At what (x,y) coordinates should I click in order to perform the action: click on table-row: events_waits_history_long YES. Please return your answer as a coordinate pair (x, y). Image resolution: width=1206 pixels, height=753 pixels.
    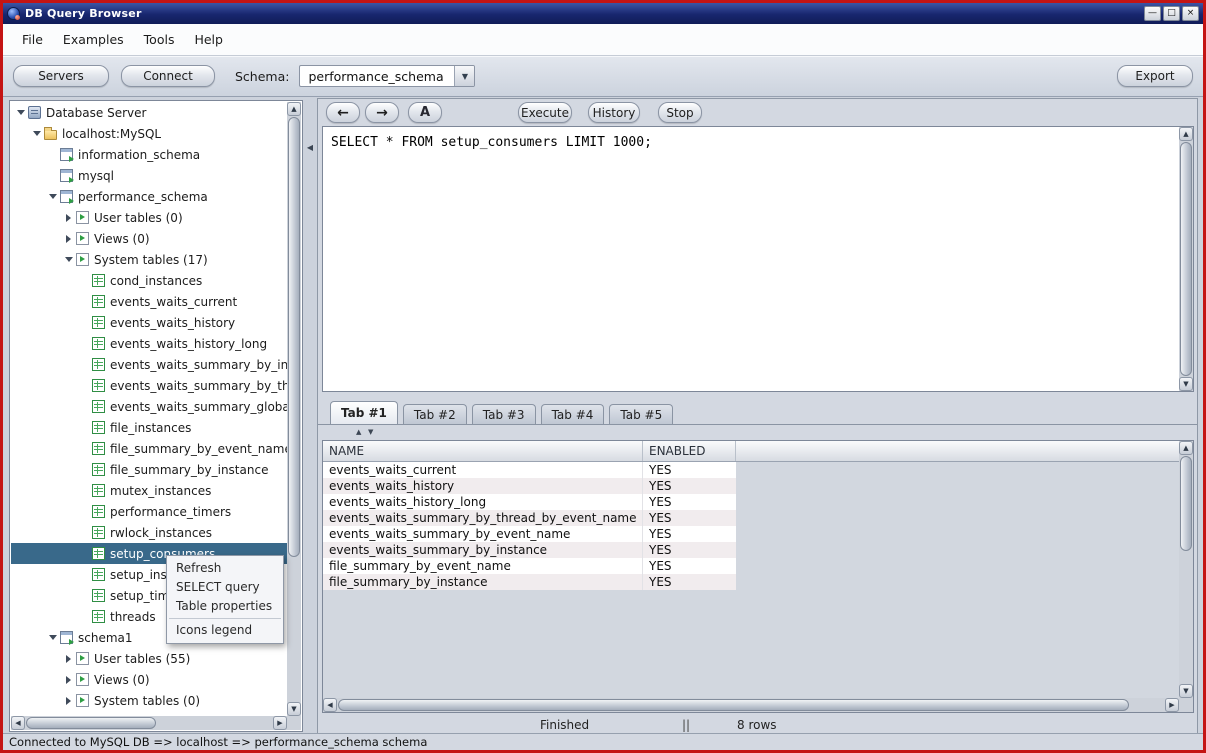
    Looking at the image, I should click on (529, 502).